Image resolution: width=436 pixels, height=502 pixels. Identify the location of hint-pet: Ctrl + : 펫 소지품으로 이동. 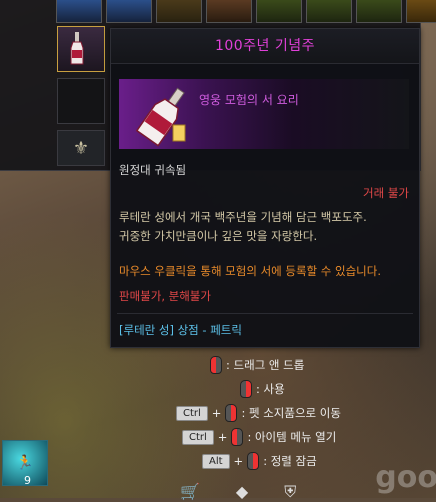
(258, 413).